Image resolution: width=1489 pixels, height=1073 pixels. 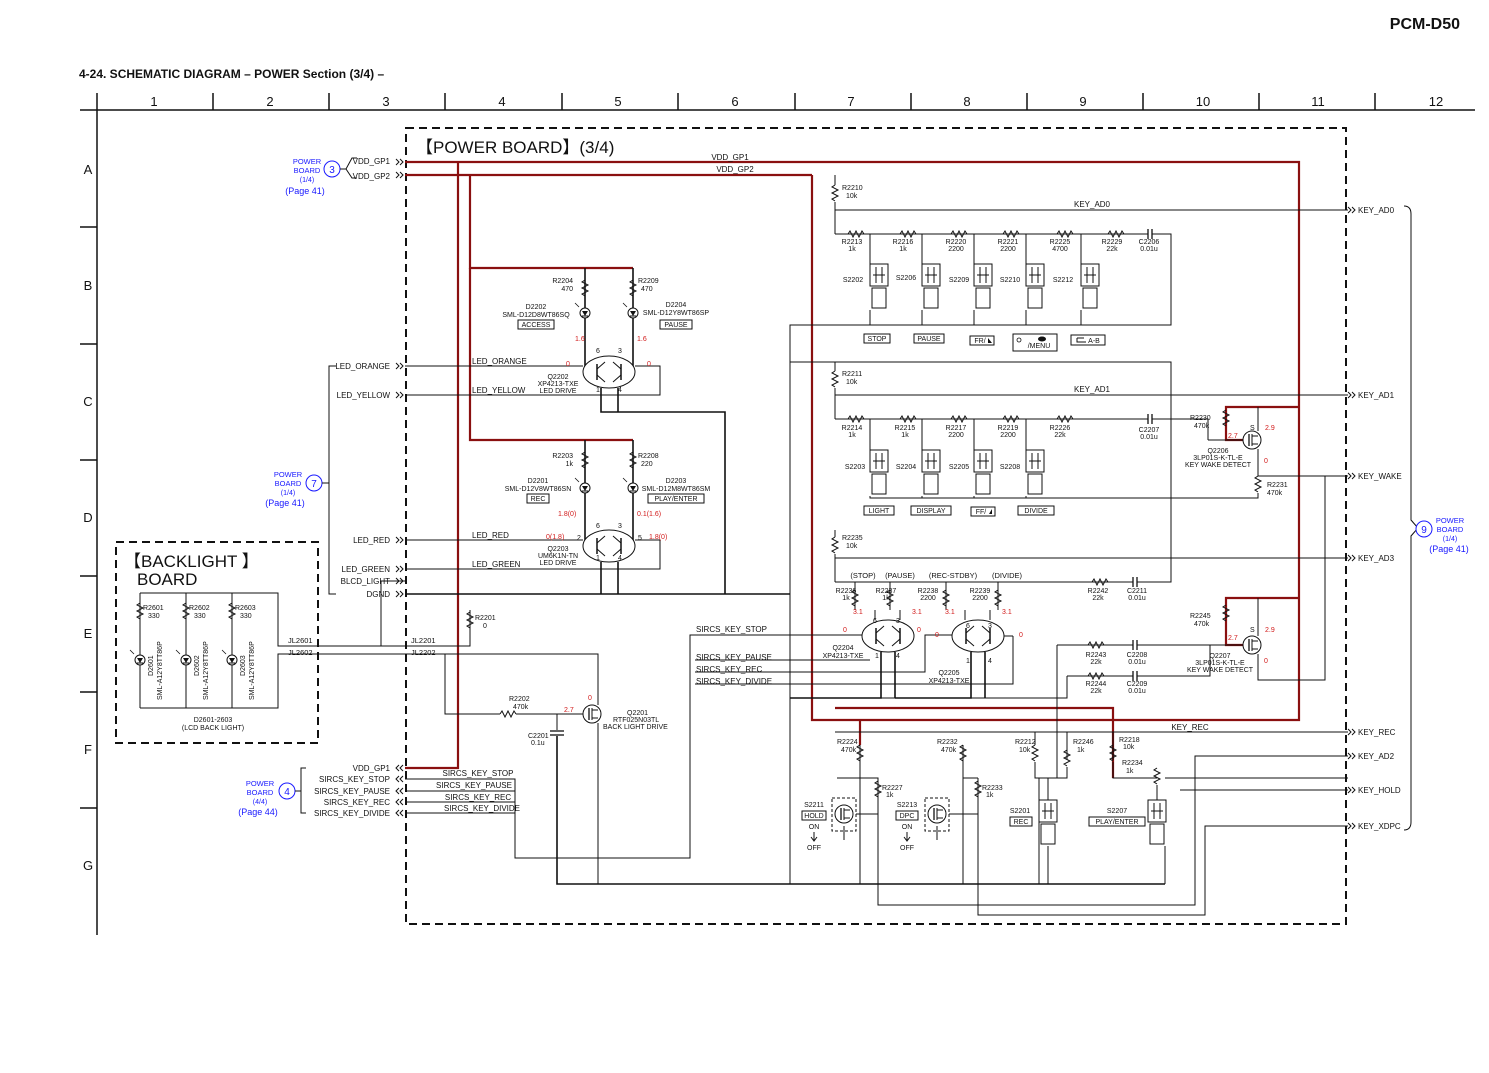 What do you see at coordinates (352, 813) in the screenshot?
I see `connector-label: SIRCS_KEY_DIVIDE` at bounding box center [352, 813].